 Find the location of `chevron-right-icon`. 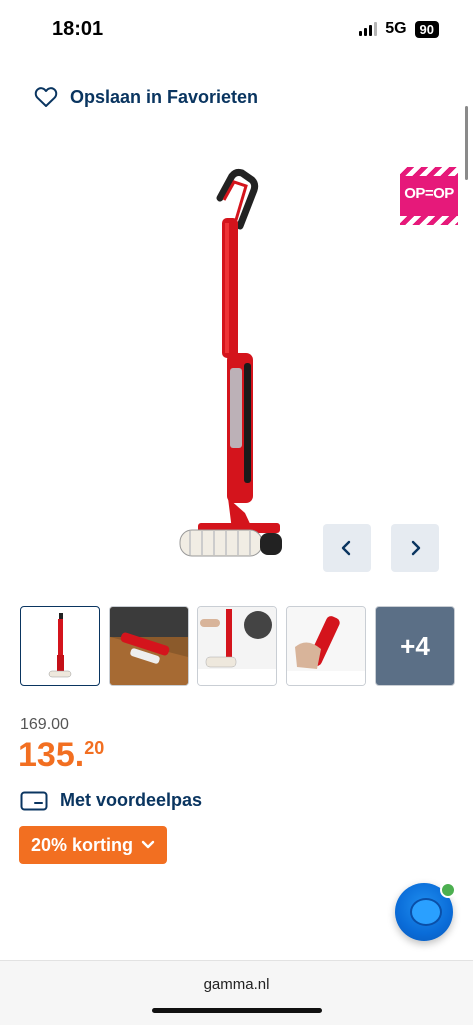

chevron-right-icon is located at coordinates (416, 548).